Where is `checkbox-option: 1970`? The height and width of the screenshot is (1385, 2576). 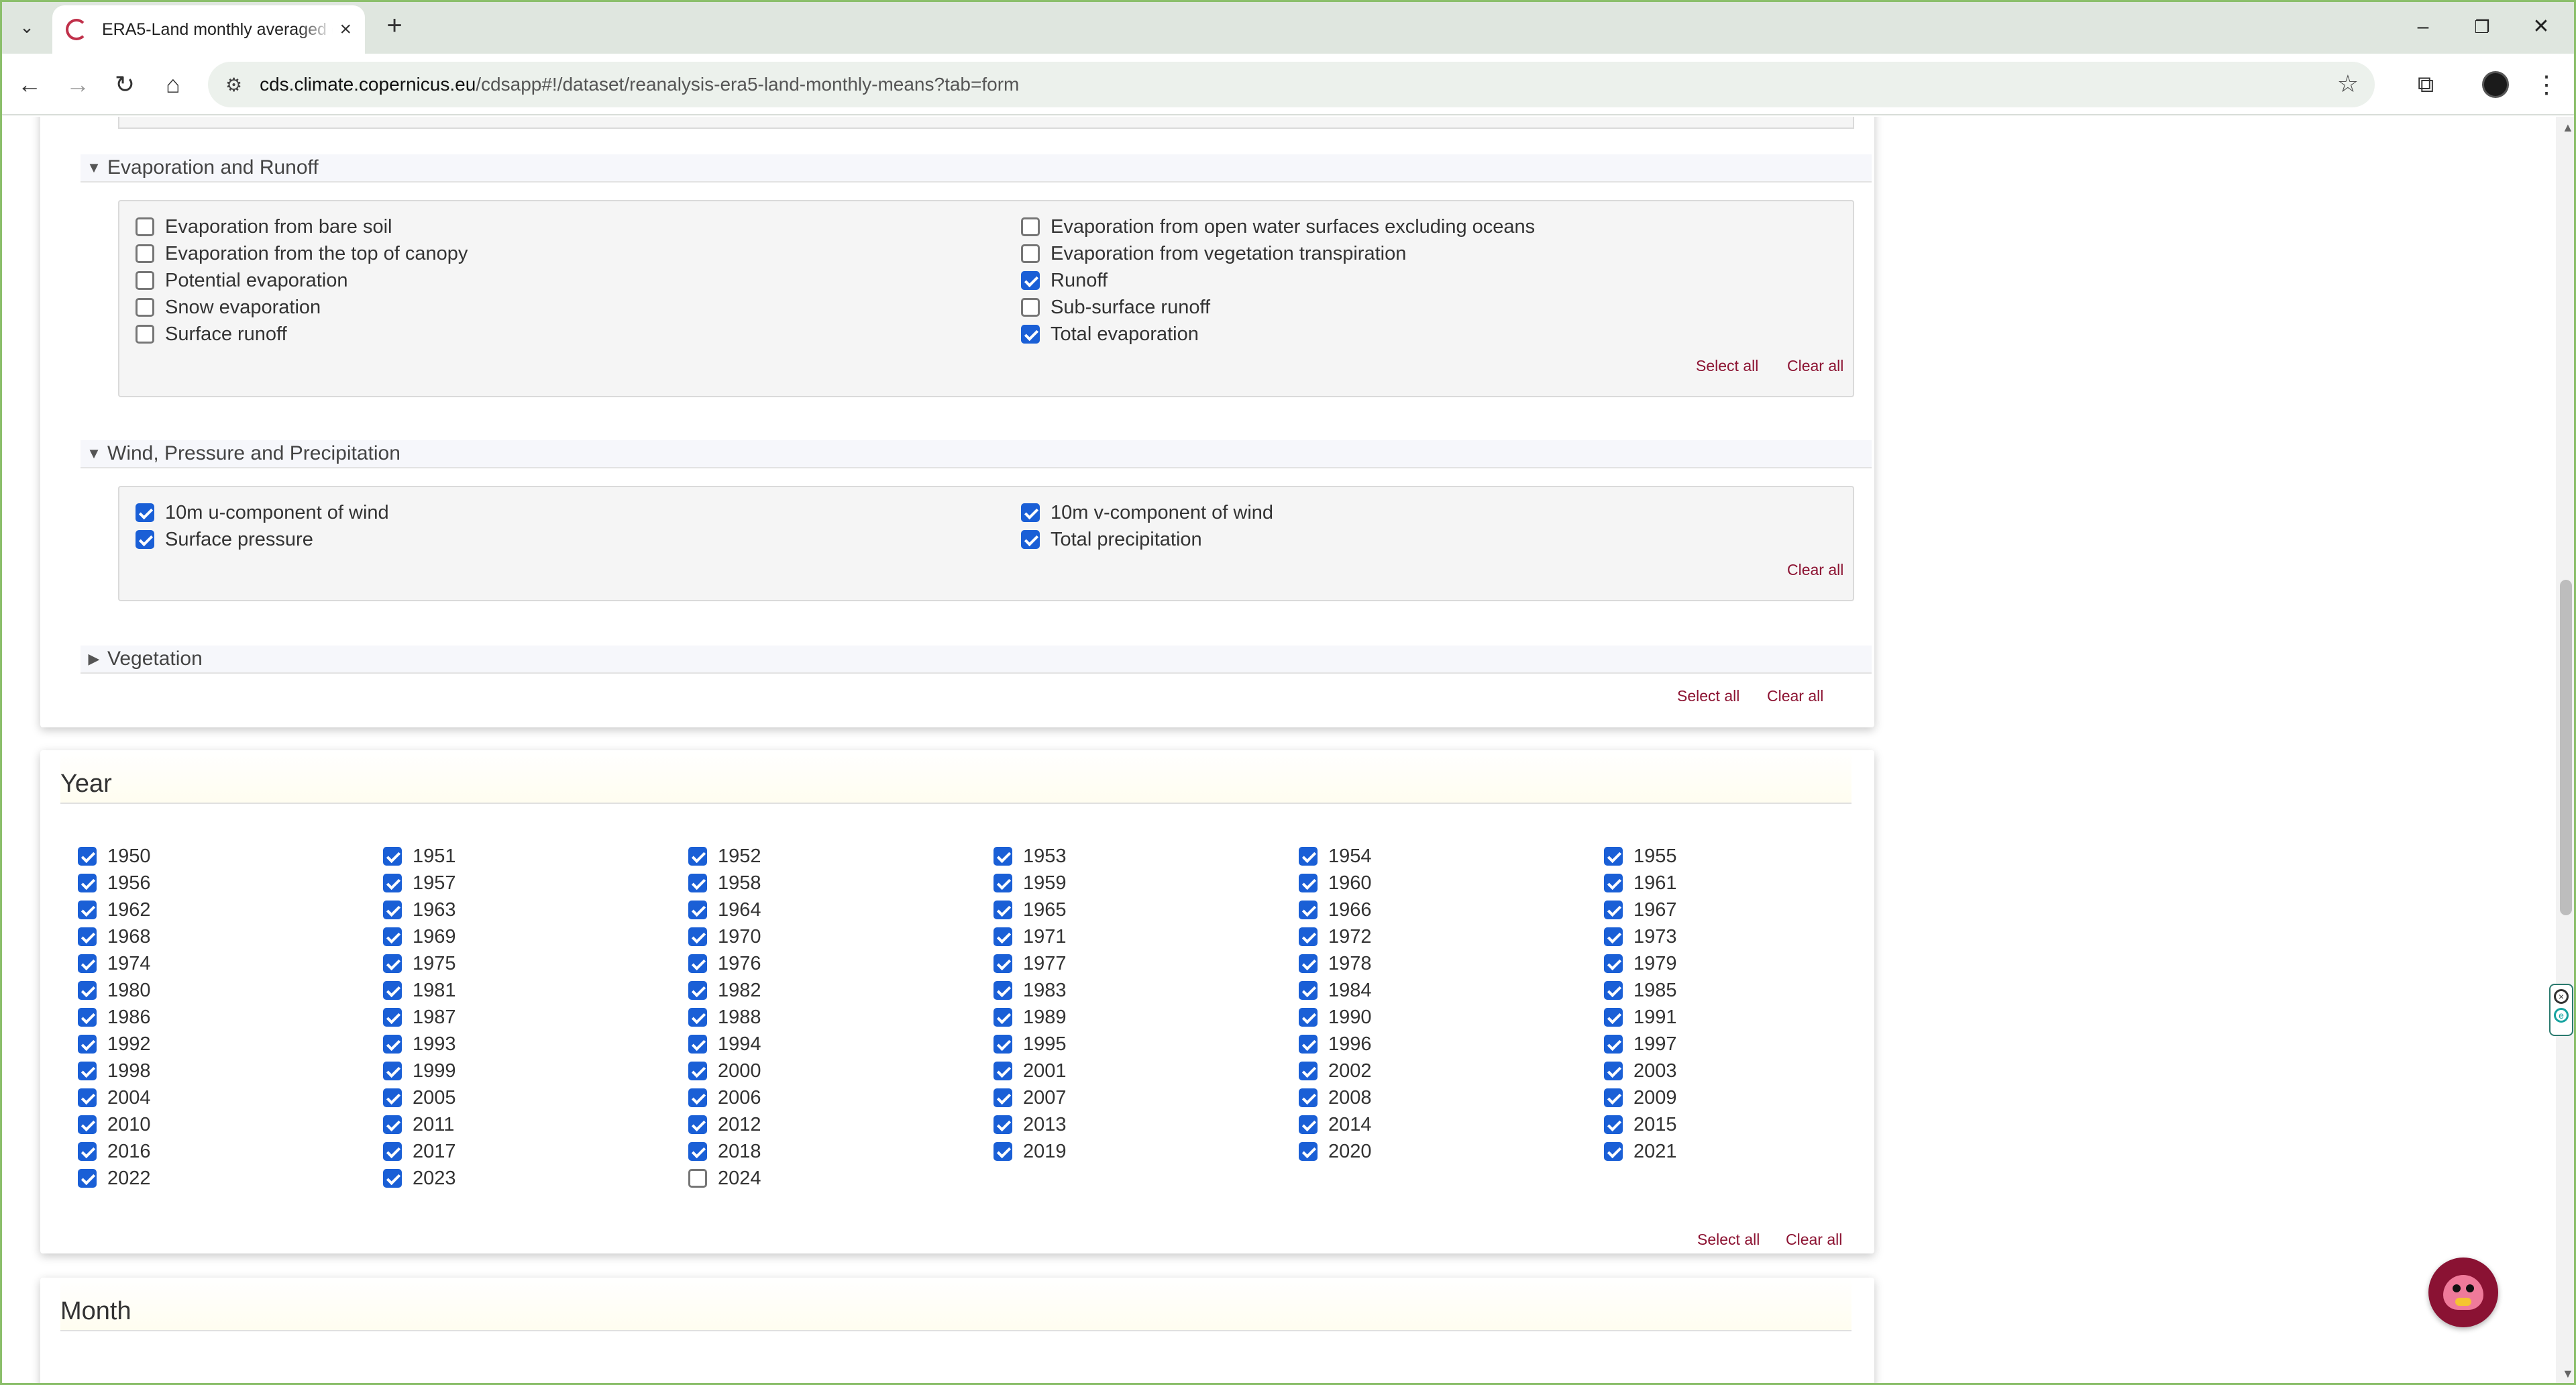
checkbox-option: 1970 is located at coordinates (724, 937).